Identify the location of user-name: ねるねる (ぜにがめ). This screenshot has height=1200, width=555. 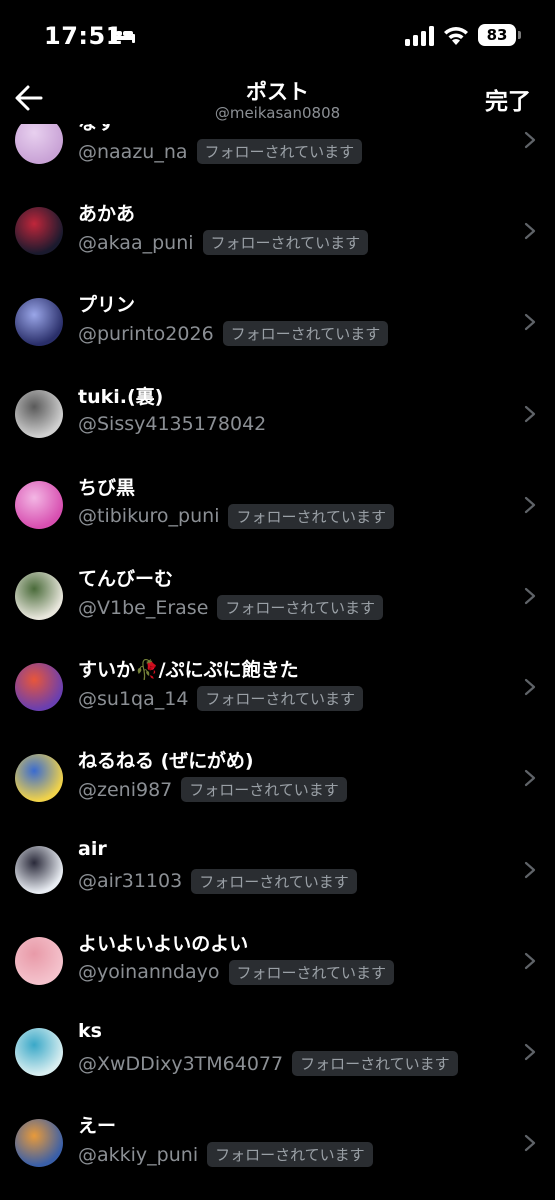
(166, 761).